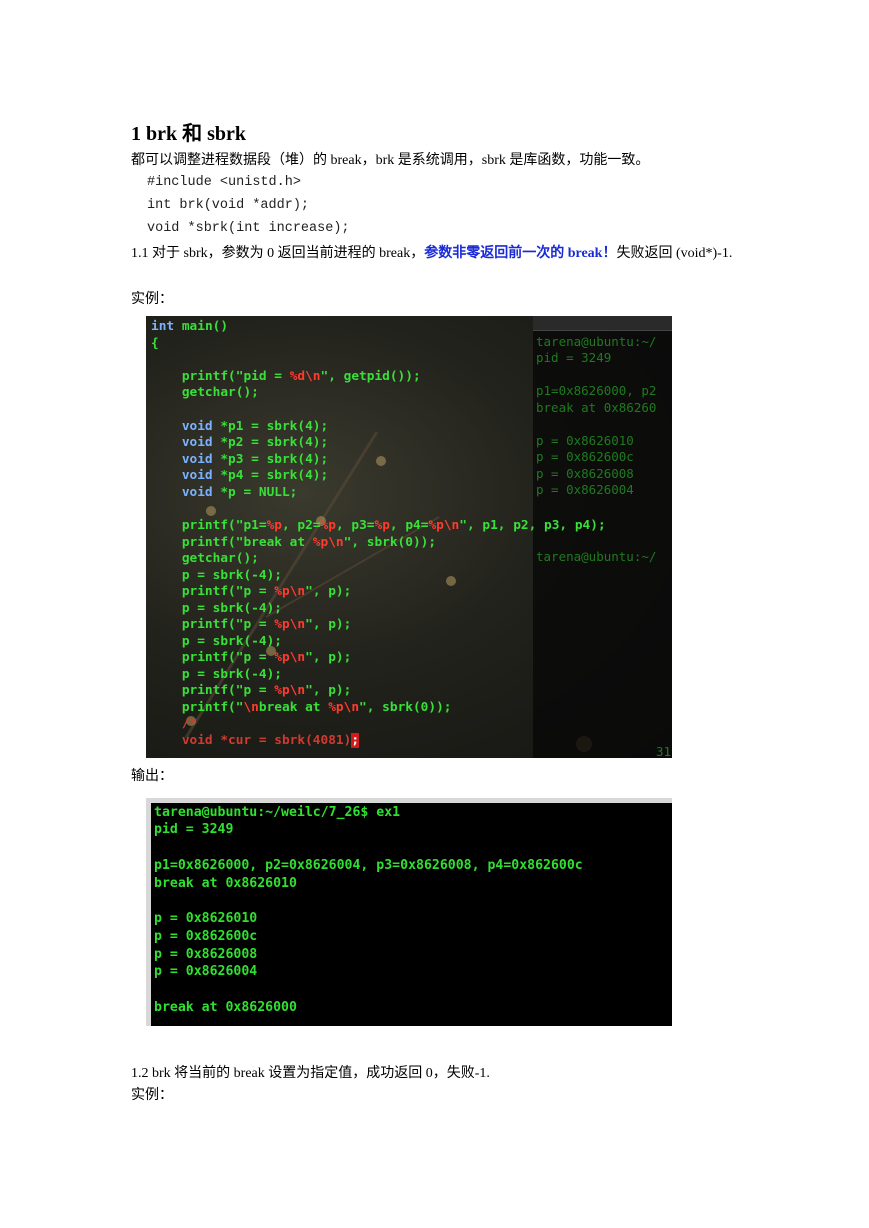 This screenshot has height=1228, width=869. Describe the element at coordinates (194, 829) in the screenshot. I see `output-line: pid = 3249` at that location.